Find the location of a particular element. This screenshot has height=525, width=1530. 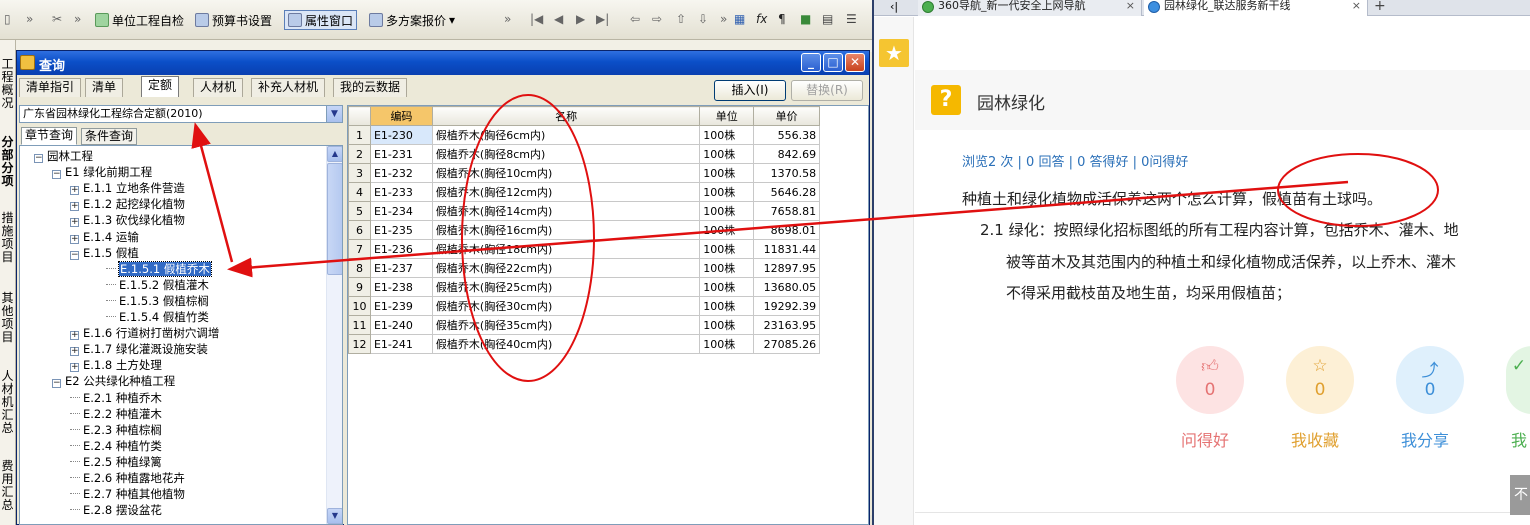

tree-node: + E.1.8 土方处理 is located at coordinates (116, 365).